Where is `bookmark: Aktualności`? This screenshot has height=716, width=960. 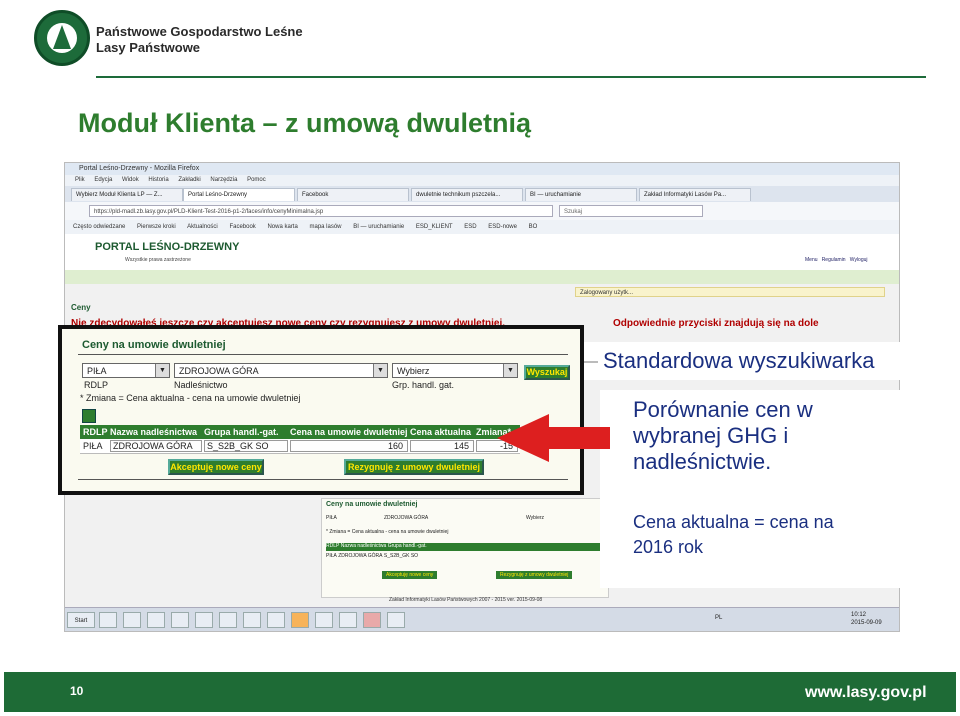
bookmark: Aktualności is located at coordinates (202, 227).